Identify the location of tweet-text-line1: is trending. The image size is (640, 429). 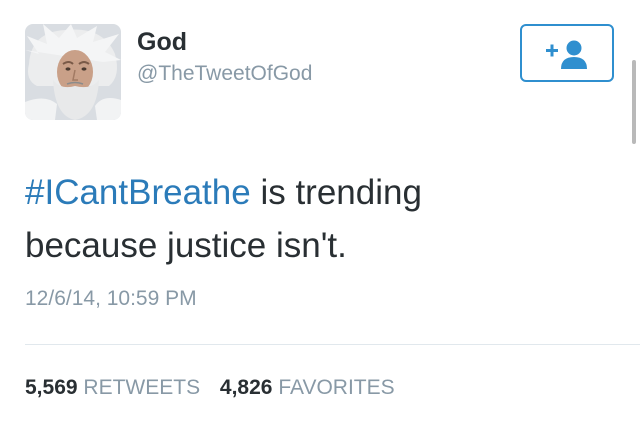
(336, 192).